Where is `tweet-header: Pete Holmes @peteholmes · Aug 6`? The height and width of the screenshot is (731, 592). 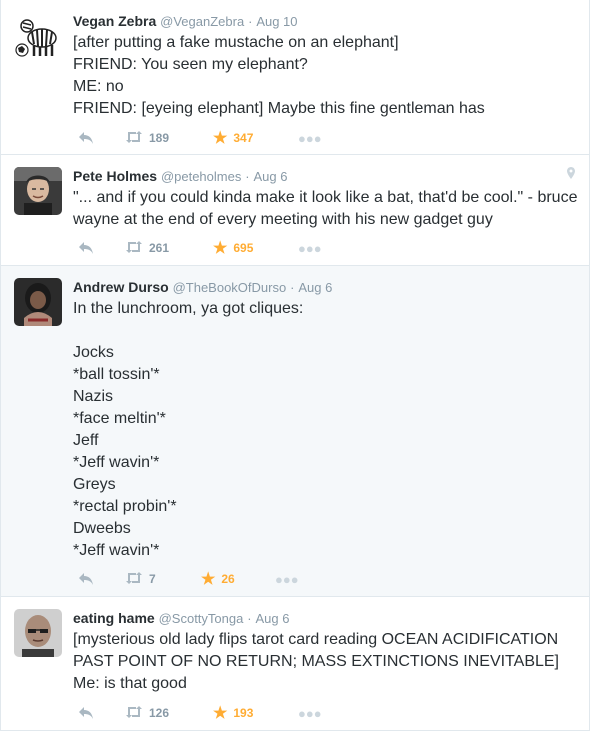 tweet-header: Pete Holmes @peteholmes · Aug 6 is located at coordinates (326, 176).